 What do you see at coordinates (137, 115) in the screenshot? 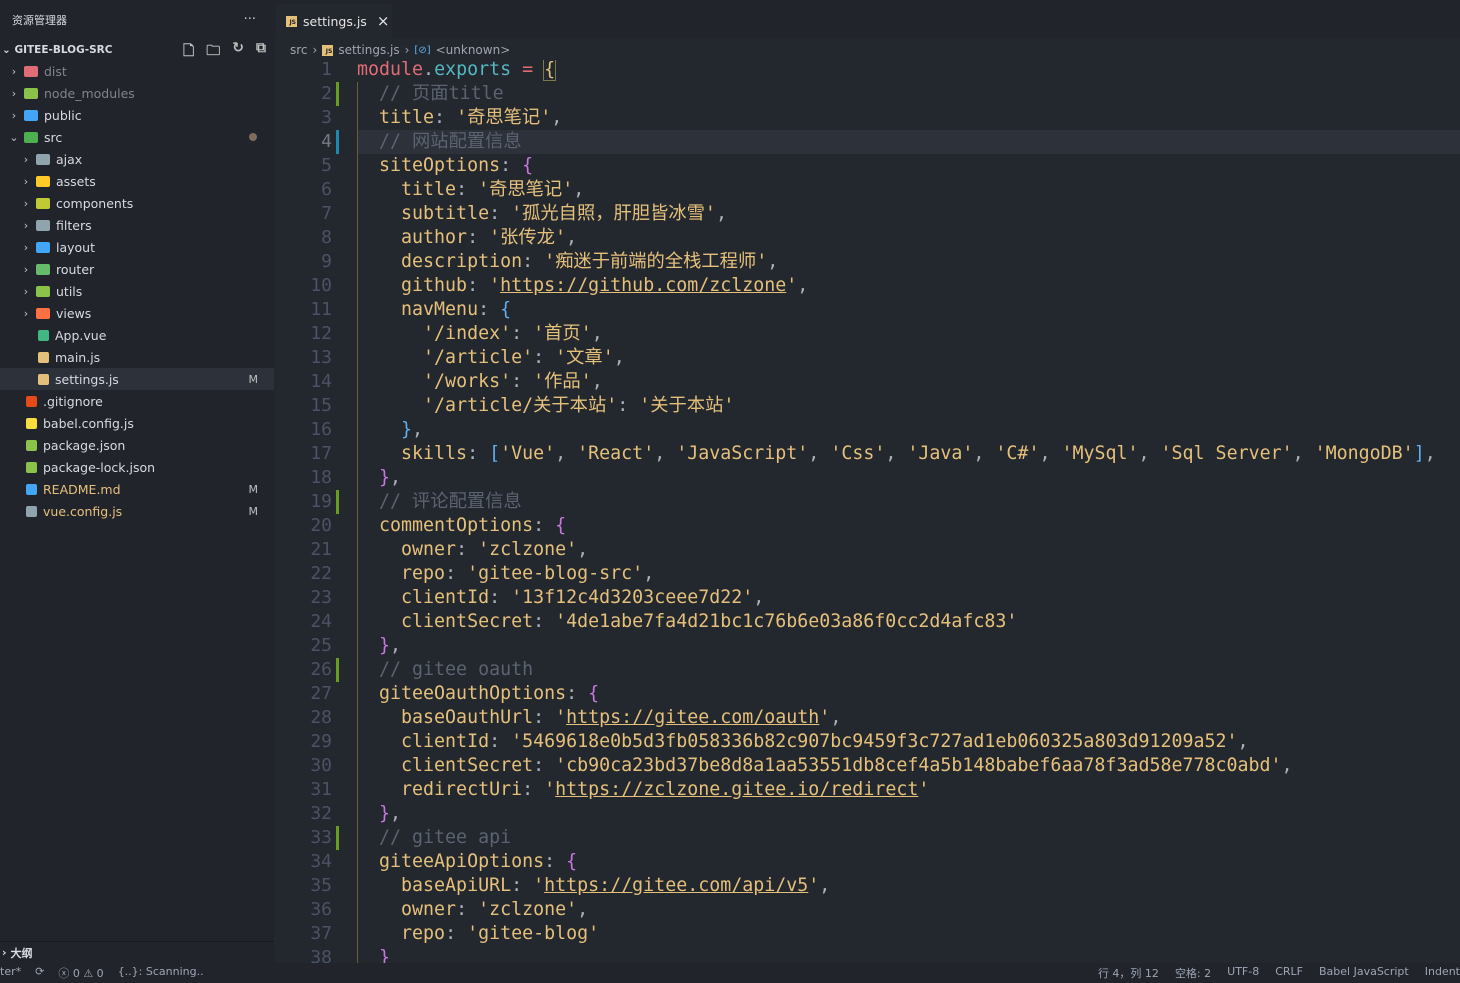
I see `tree-item: › public` at bounding box center [137, 115].